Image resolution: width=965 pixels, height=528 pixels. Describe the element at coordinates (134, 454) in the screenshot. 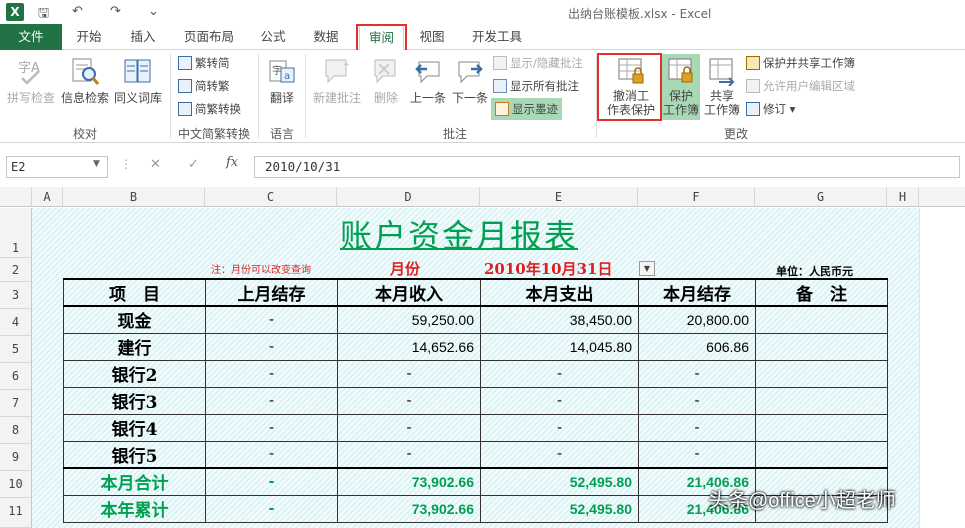

I see `account-name: 银行5` at that location.